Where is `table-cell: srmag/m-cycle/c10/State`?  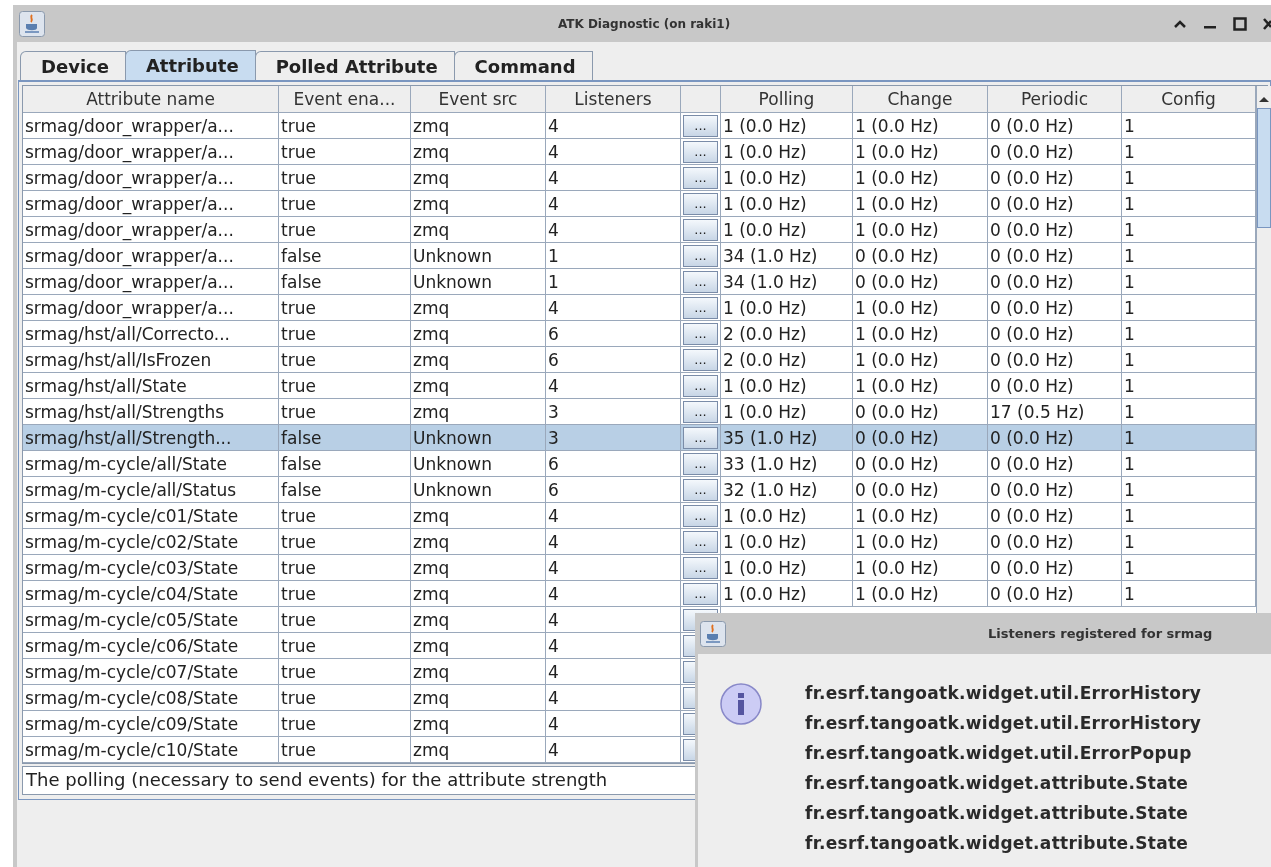 table-cell: srmag/m-cycle/c10/State is located at coordinates (151, 750).